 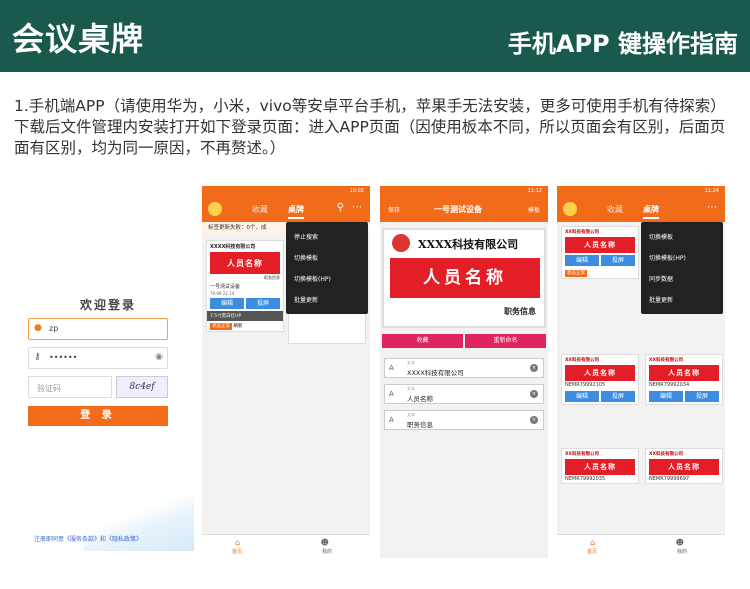 I want to click on rename-button: 重新命名, so click(x=505, y=341).